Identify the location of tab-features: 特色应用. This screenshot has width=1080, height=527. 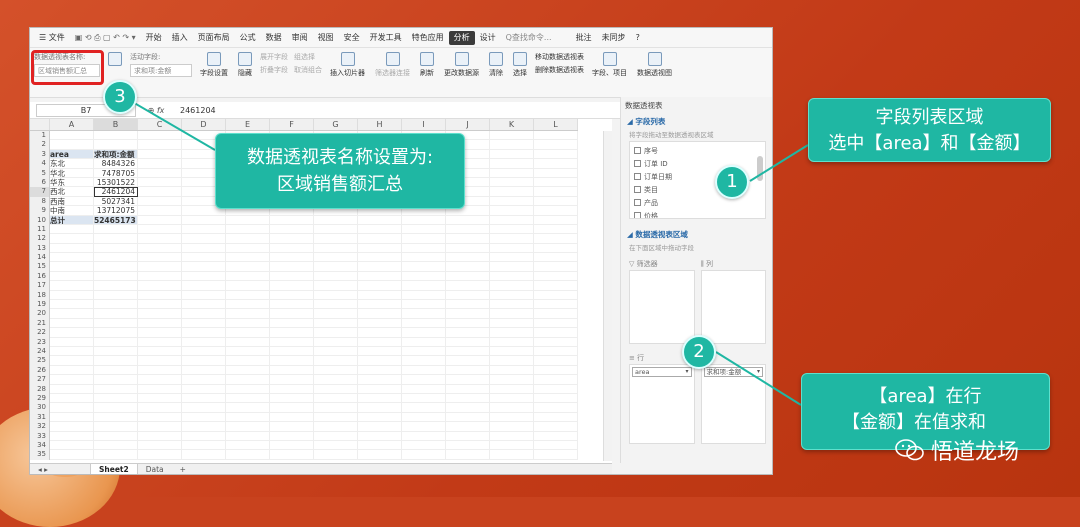
(428, 38).